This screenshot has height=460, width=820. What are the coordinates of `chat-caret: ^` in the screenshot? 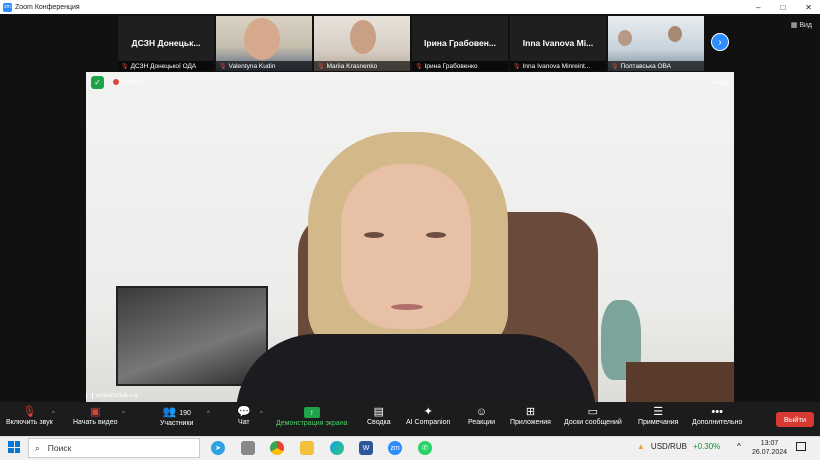 It's located at (261, 414).